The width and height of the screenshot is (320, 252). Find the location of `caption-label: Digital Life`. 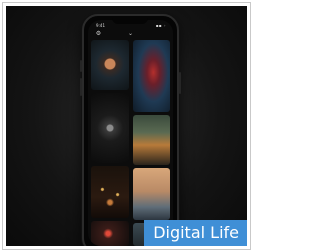

caption-label: Digital Life is located at coordinates (195, 233).